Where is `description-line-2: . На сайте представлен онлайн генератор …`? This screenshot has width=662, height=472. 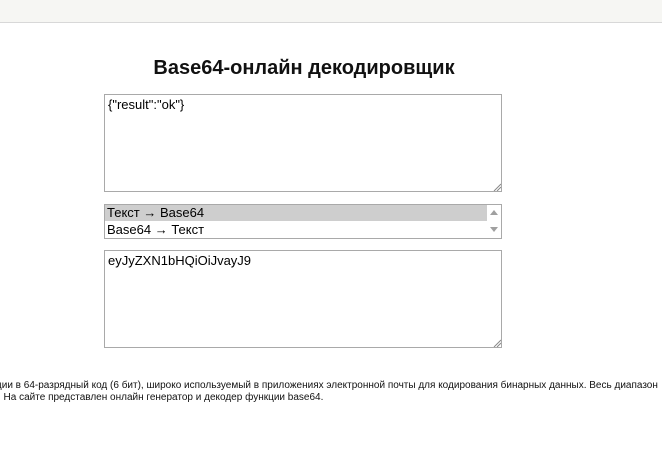
description-line-2: . На сайте представлен онлайн генератор … is located at coordinates (162, 397).